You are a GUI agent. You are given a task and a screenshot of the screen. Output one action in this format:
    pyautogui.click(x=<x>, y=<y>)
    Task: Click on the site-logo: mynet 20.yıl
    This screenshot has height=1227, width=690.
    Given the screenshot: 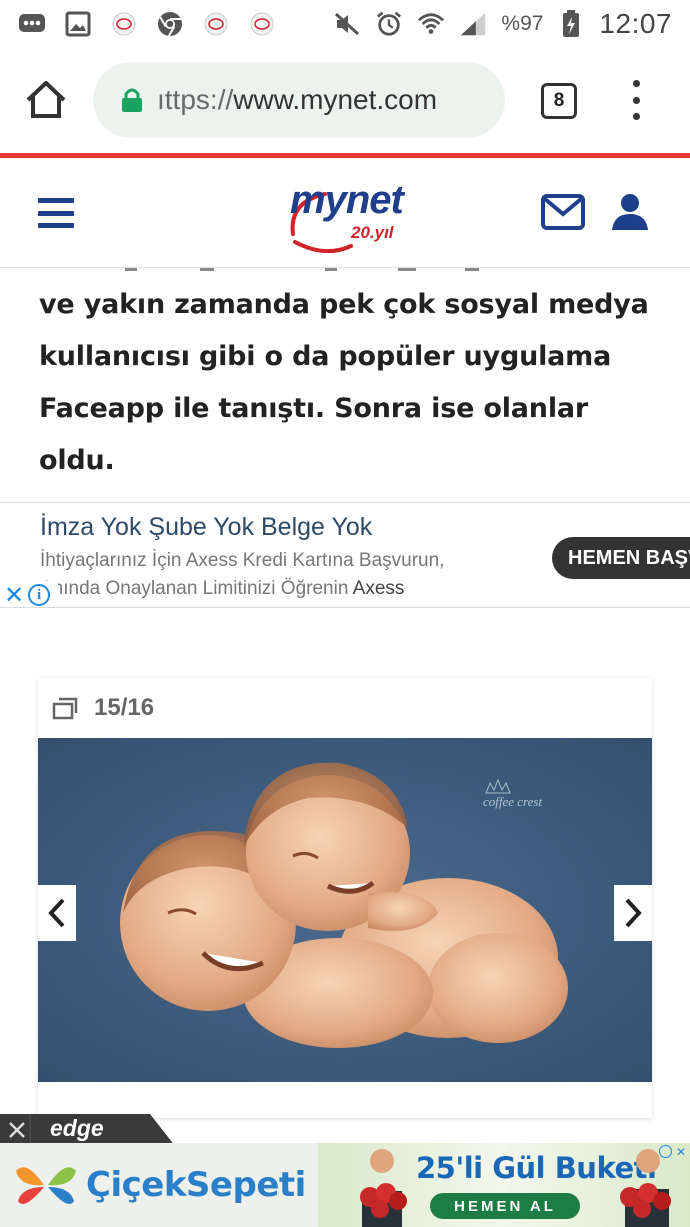 What is the action you would take?
    pyautogui.click(x=350, y=216)
    